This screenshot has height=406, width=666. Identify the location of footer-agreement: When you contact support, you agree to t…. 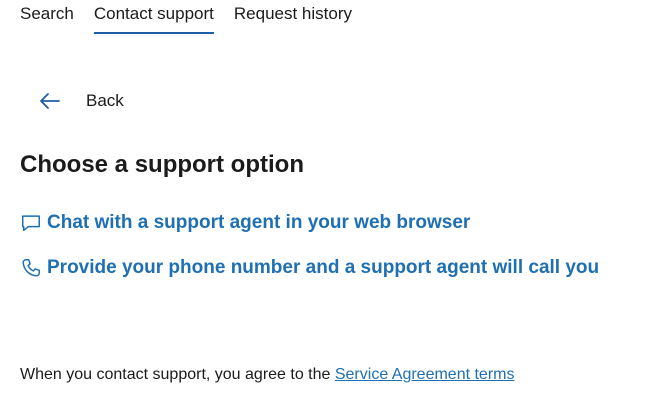
(267, 375).